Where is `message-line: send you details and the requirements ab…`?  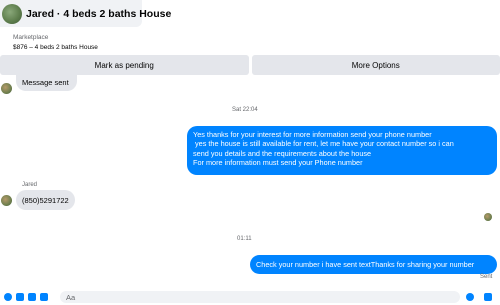
message-line: send you details and the requirements ab… is located at coordinates (282, 153).